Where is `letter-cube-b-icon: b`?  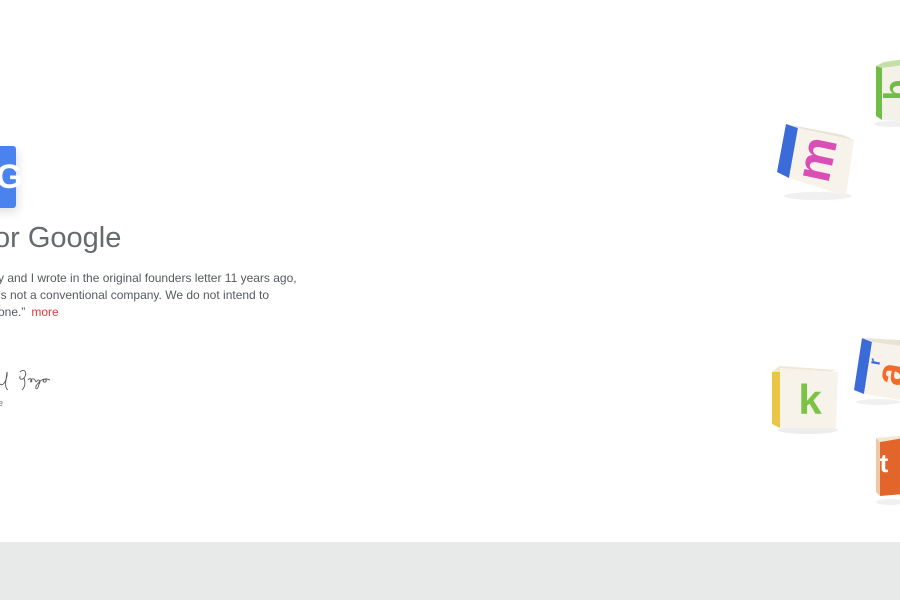
letter-cube-b-icon: b is located at coordinates (886, 93).